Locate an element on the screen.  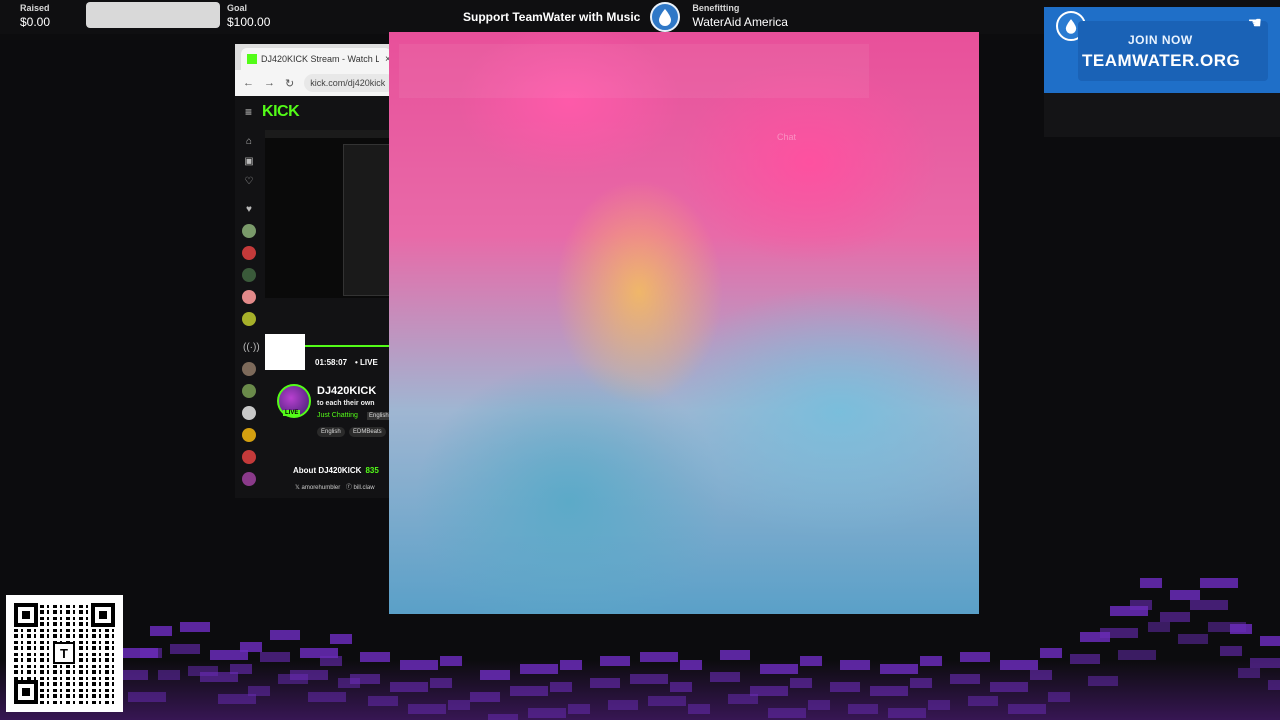
language-chip: English is located at coordinates (379, 416).